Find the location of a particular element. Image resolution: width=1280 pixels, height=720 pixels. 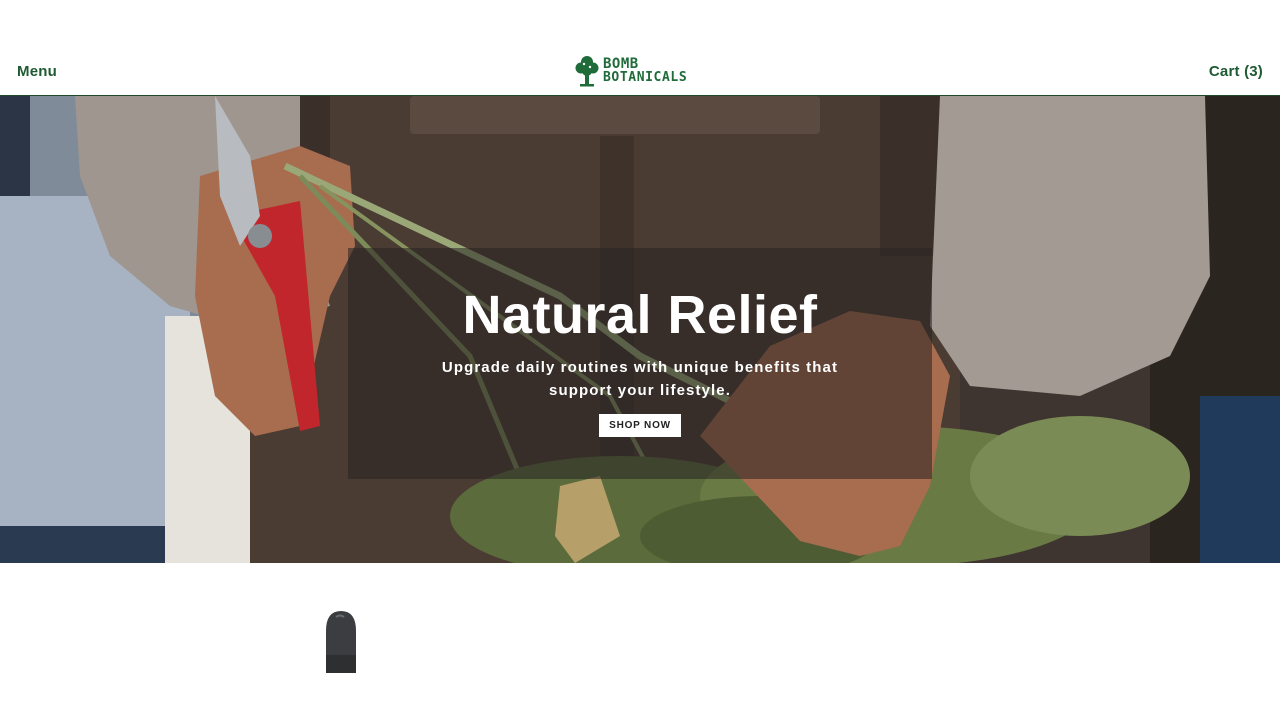

site-header: Menu BOMB BOTANICALS Cart (3) is located at coordinates (640, 72).